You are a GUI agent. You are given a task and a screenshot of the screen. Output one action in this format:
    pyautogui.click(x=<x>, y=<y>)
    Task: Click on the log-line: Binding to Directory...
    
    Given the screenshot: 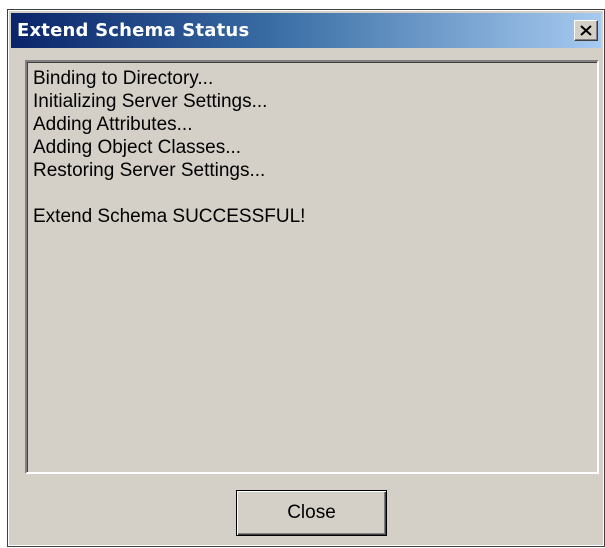 What is the action you would take?
    pyautogui.click(x=123, y=78)
    